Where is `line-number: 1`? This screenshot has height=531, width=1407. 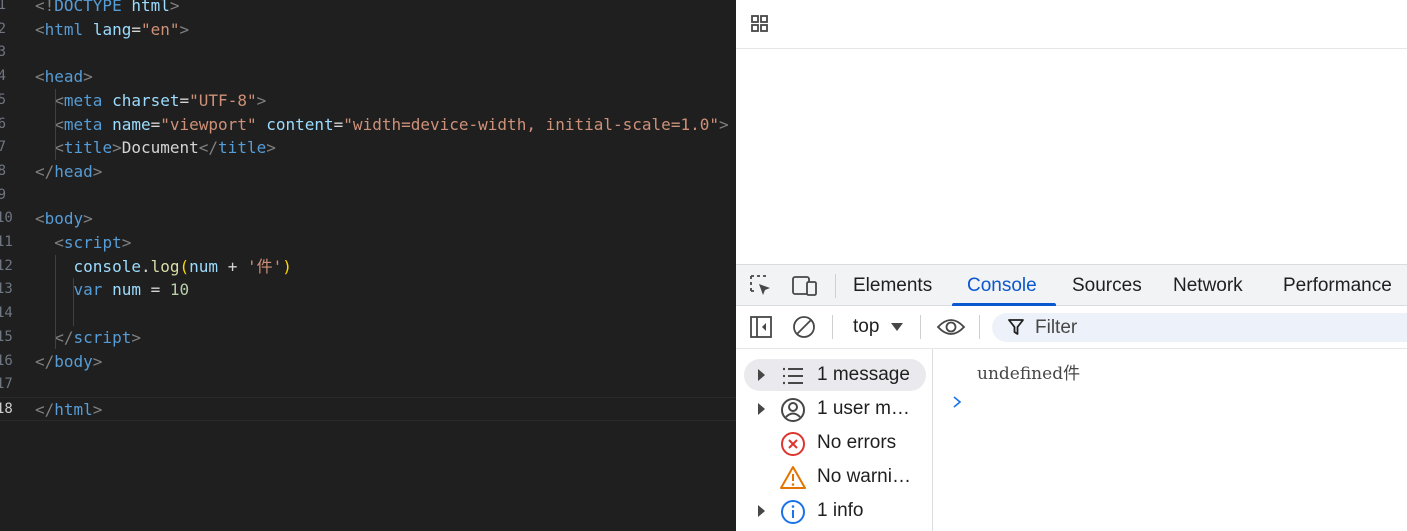 line-number: 1 is located at coordinates (3, 6).